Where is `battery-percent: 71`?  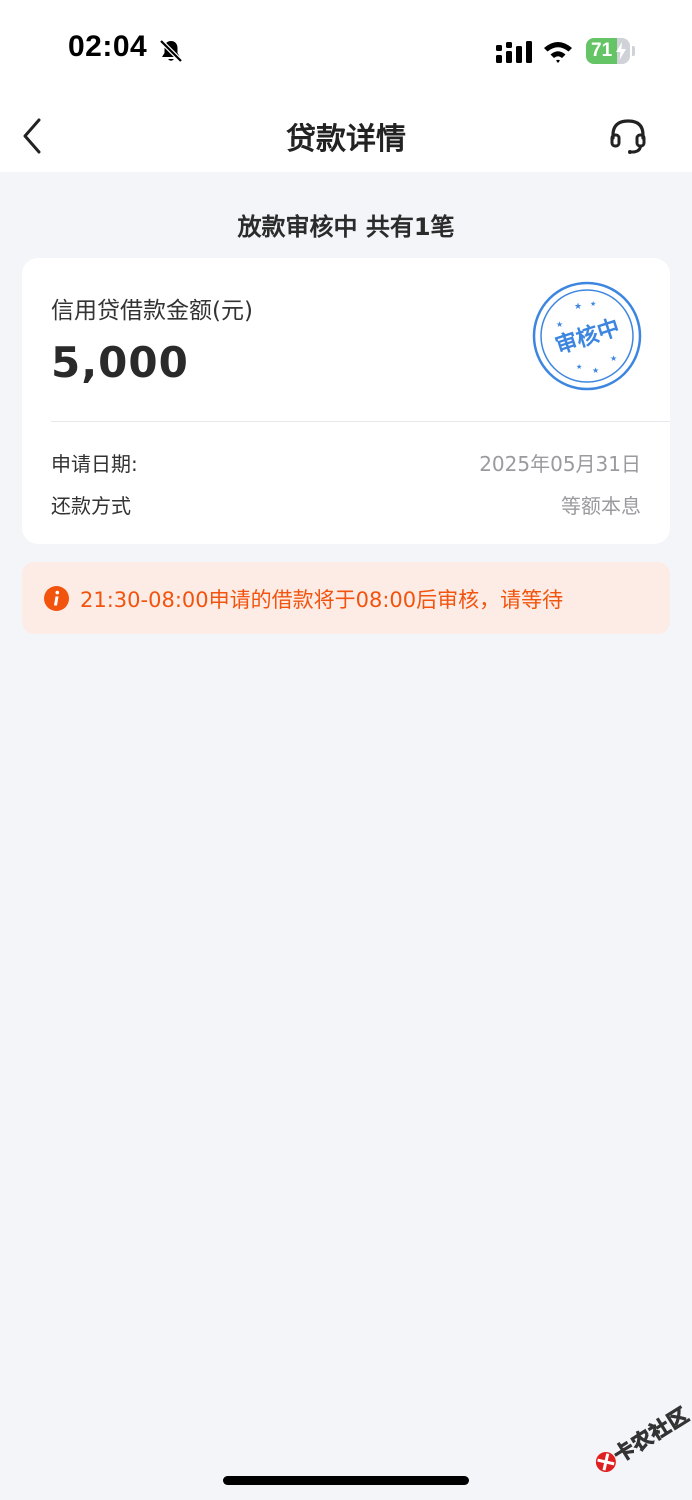
battery-percent: 71 is located at coordinates (602, 50).